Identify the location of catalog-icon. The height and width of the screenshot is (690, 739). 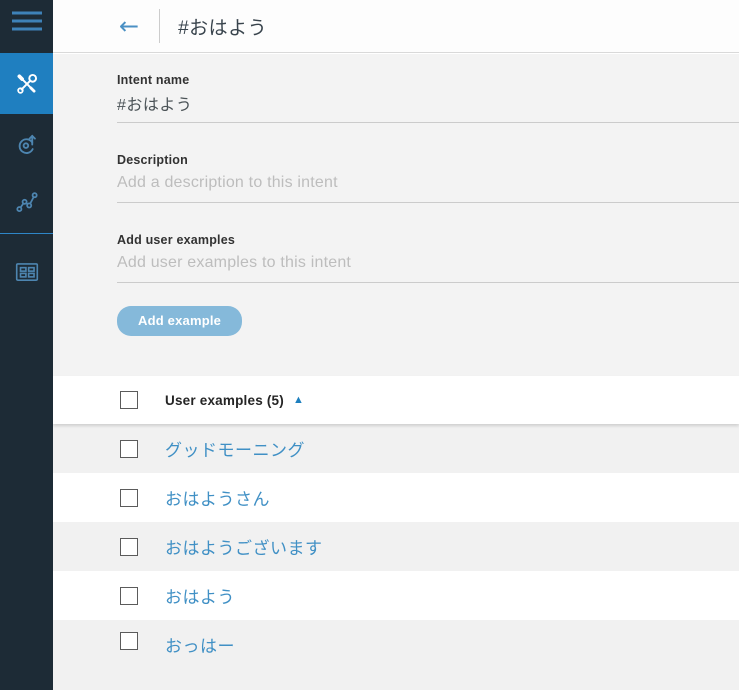
(27, 272).